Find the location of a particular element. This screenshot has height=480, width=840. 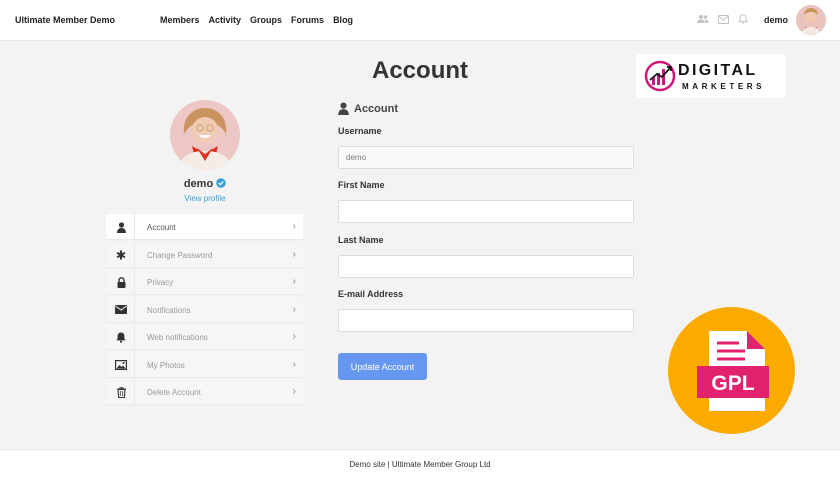

email-field is located at coordinates (486, 320).